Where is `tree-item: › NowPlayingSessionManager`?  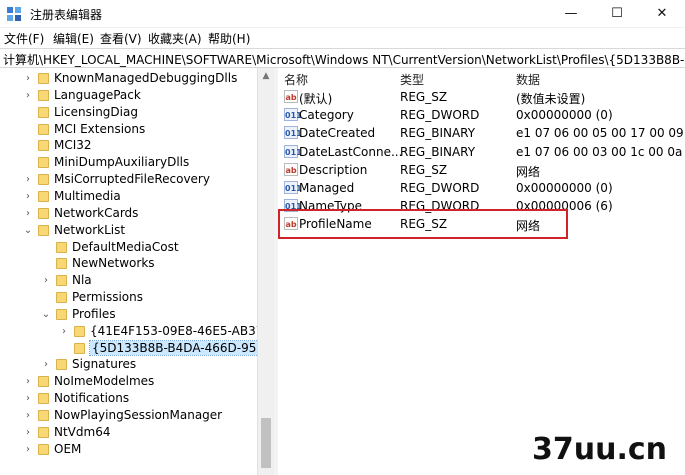 tree-item: › NowPlayingSessionManager is located at coordinates (128, 415).